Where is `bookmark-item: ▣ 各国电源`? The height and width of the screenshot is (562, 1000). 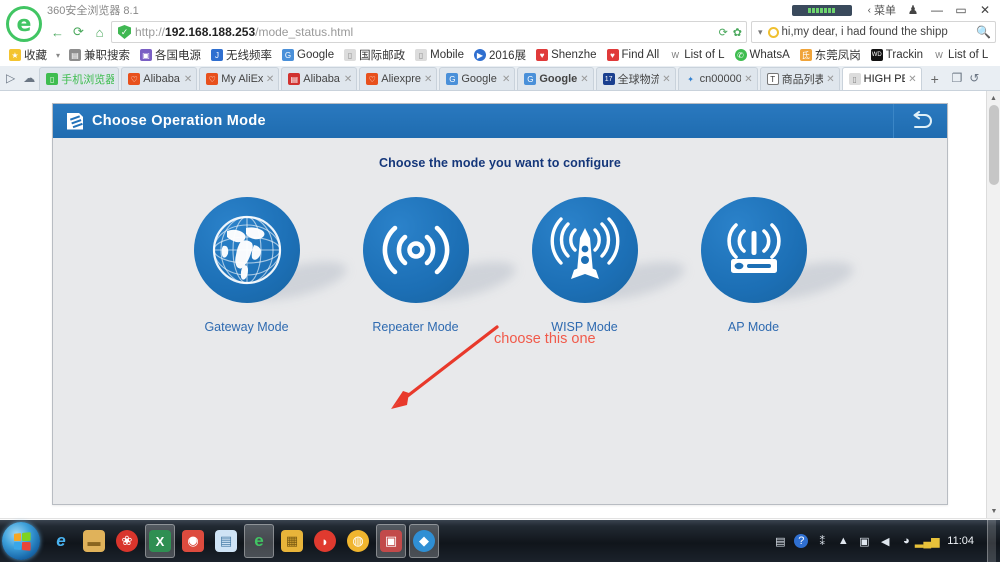
bookmark-item: ▣ 各国电源 is located at coordinates (170, 55).